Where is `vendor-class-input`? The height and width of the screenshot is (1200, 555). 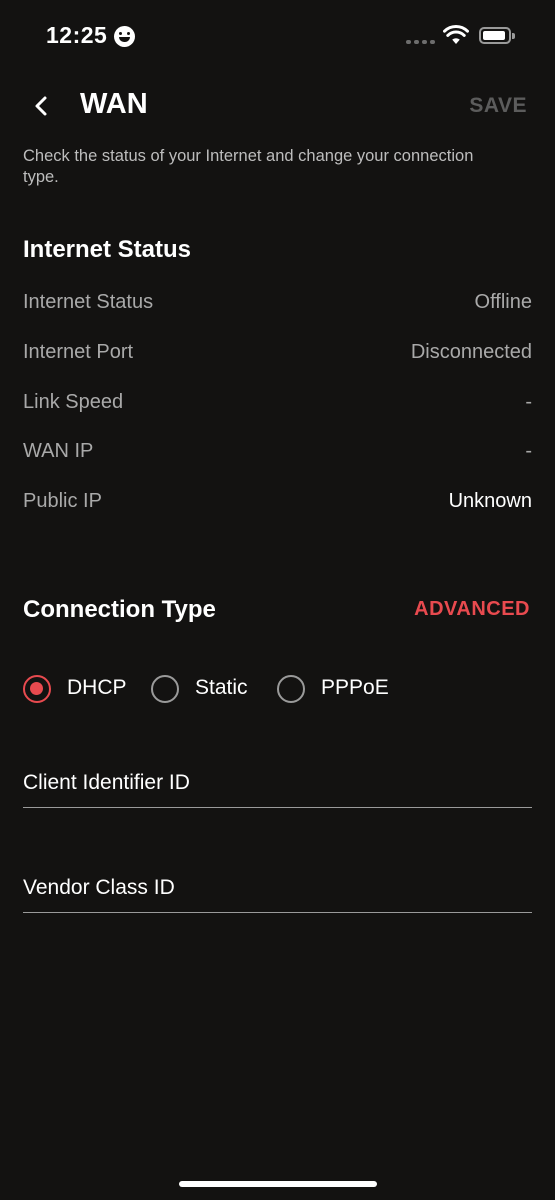 vendor-class-input is located at coordinates (277, 890).